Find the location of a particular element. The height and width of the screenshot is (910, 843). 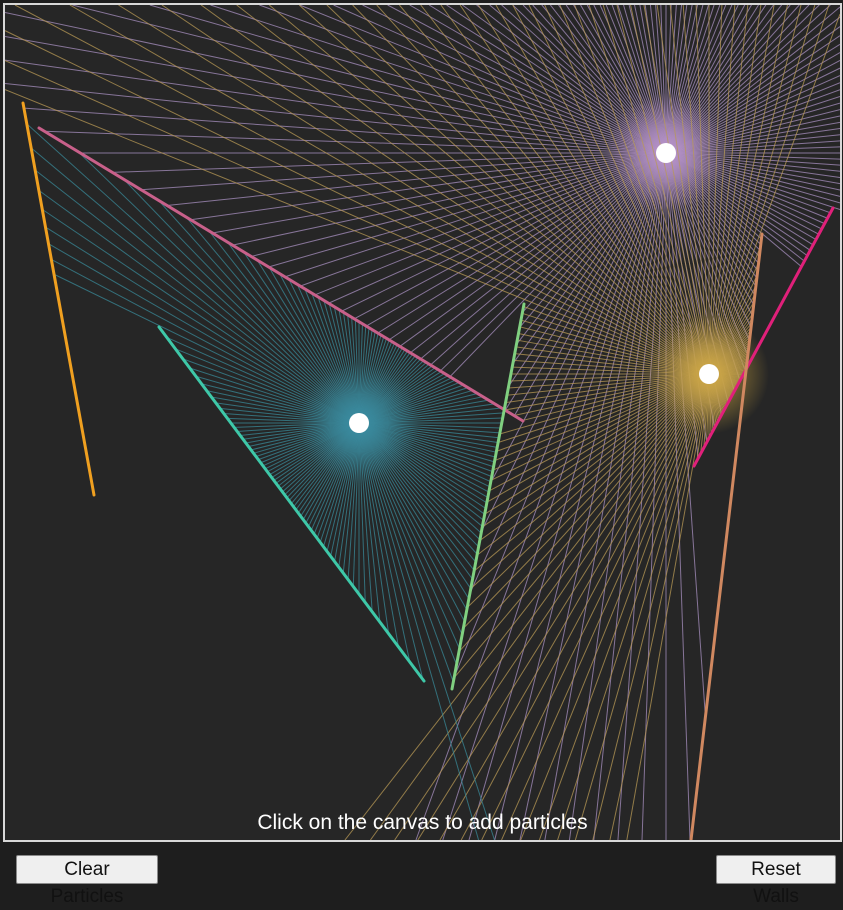

reset-walls-button: Reset Walls is located at coordinates (776, 881).